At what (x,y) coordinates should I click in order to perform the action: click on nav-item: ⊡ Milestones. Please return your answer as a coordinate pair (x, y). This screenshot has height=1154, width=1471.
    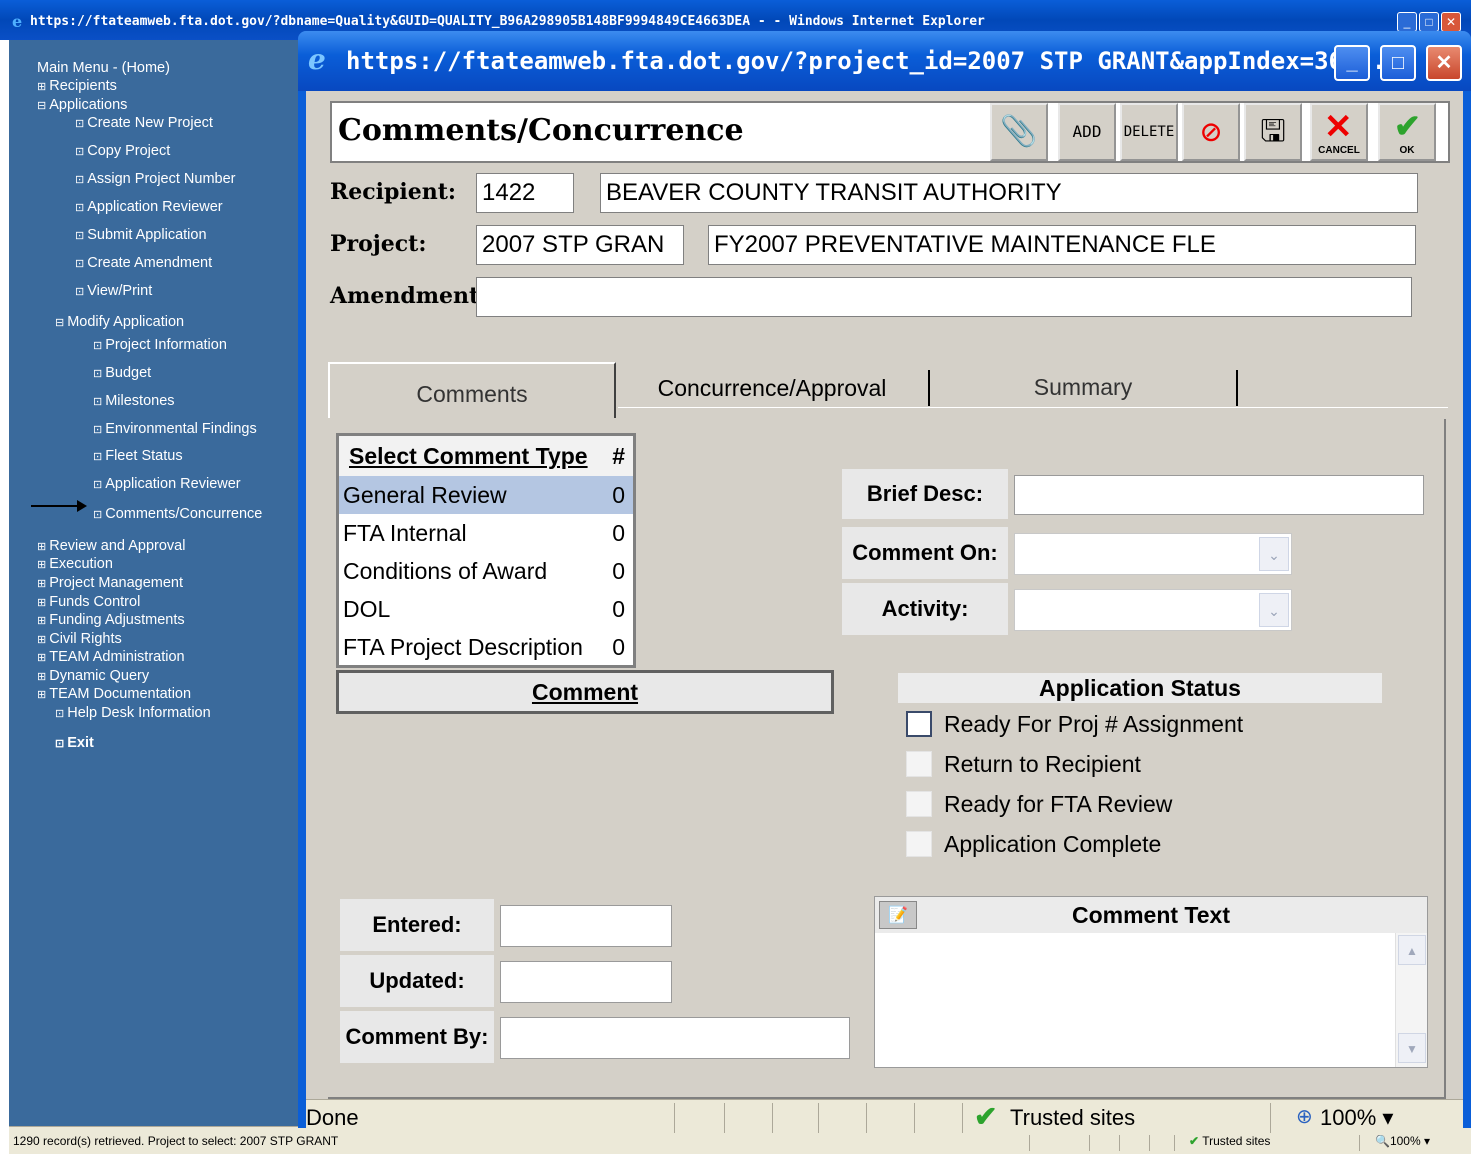
    Looking at the image, I should click on (134, 401).